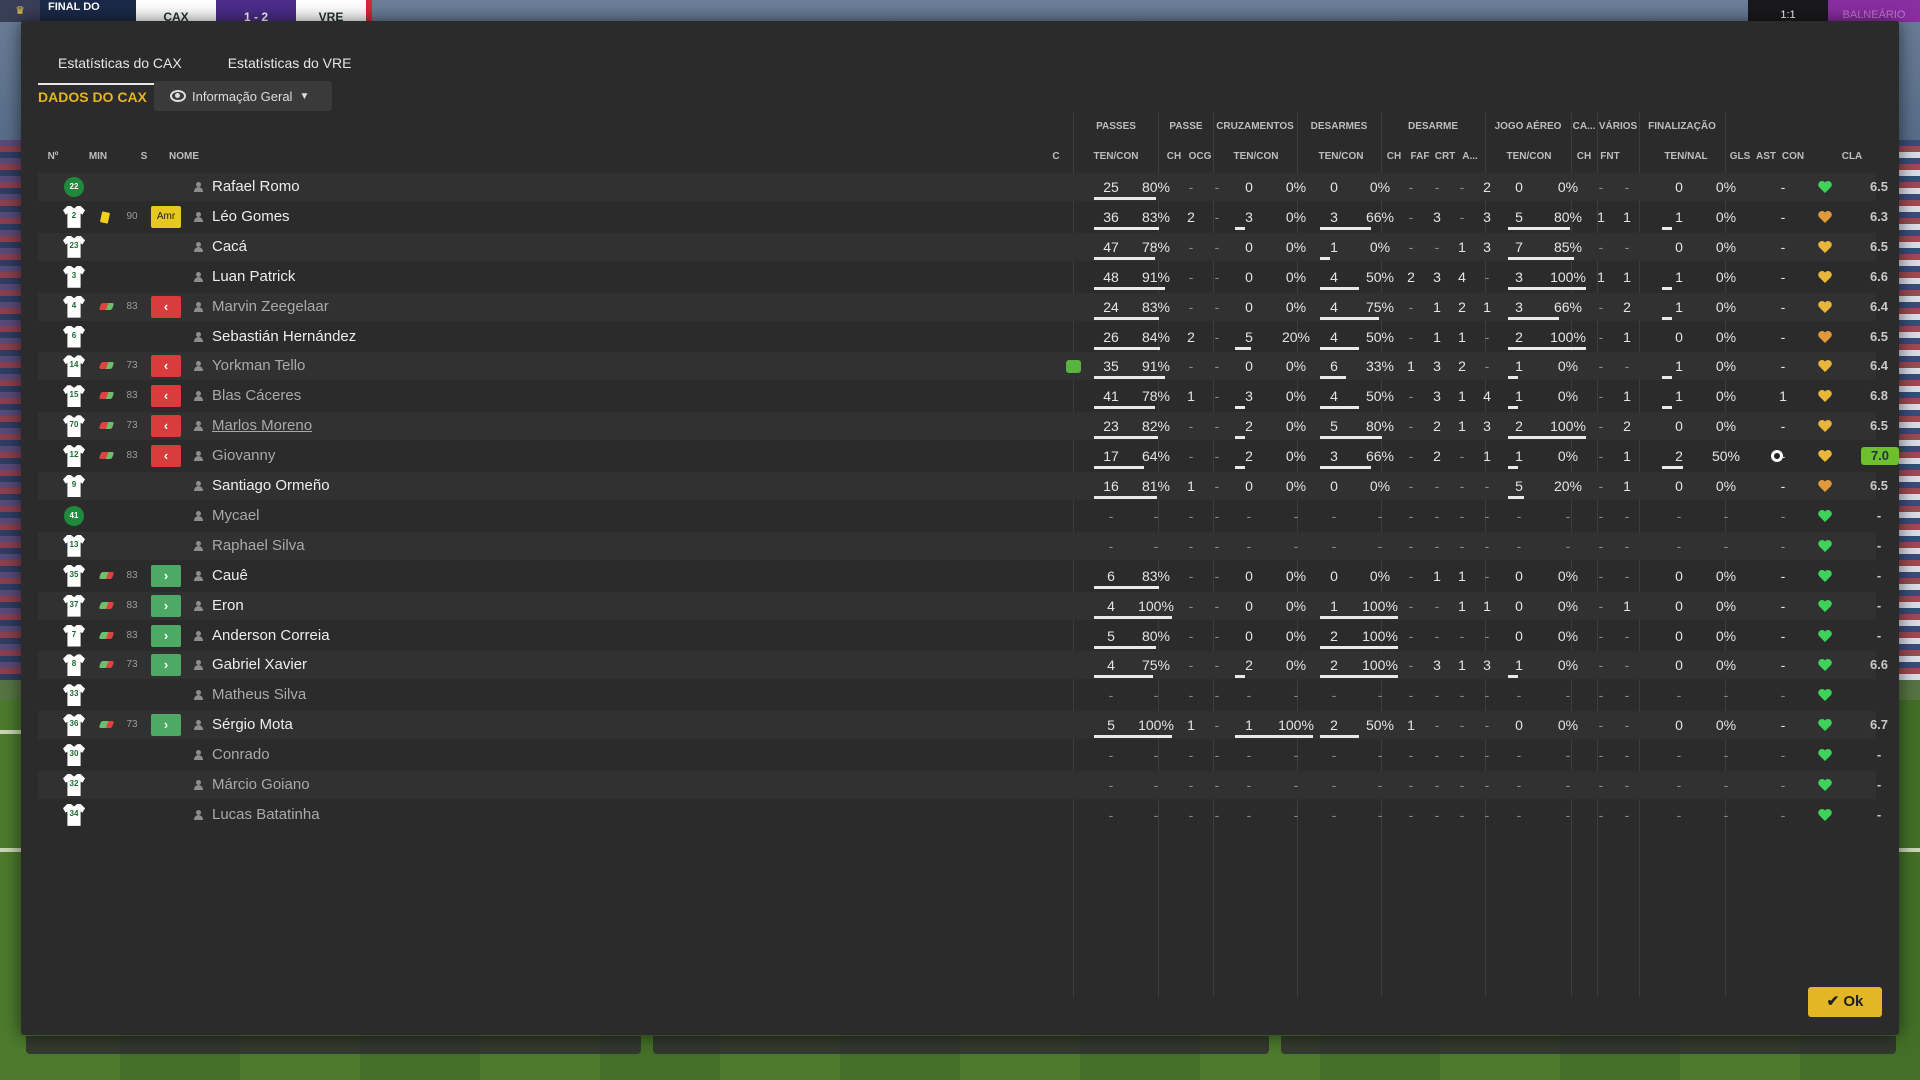 This screenshot has height=1080, width=1920. What do you see at coordinates (1845, 1002) in the screenshot?
I see `ok-button: ✔ Ok` at bounding box center [1845, 1002].